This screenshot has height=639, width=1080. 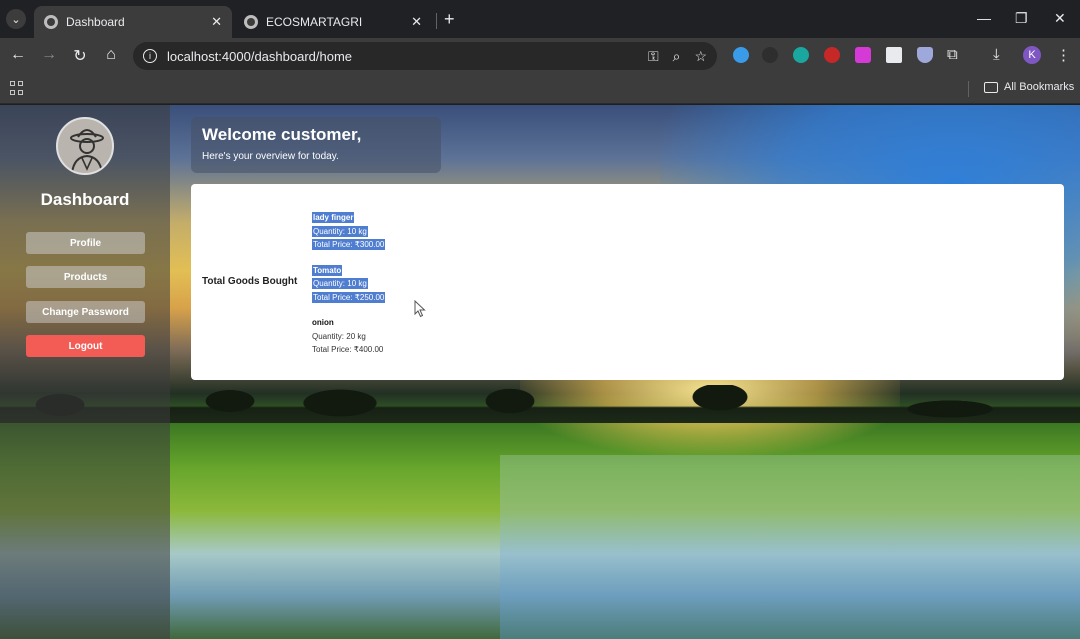 I want to click on folder-icon, so click(x=991, y=87).